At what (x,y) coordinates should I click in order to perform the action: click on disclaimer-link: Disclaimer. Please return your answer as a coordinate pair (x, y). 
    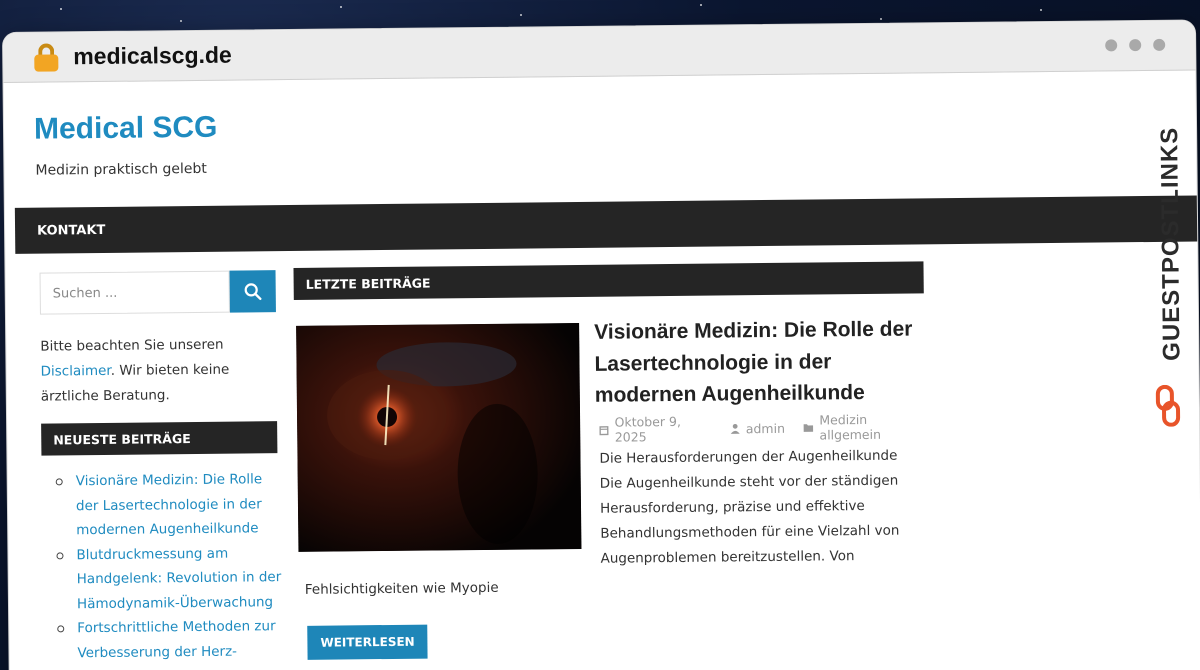
    Looking at the image, I should click on (75, 371).